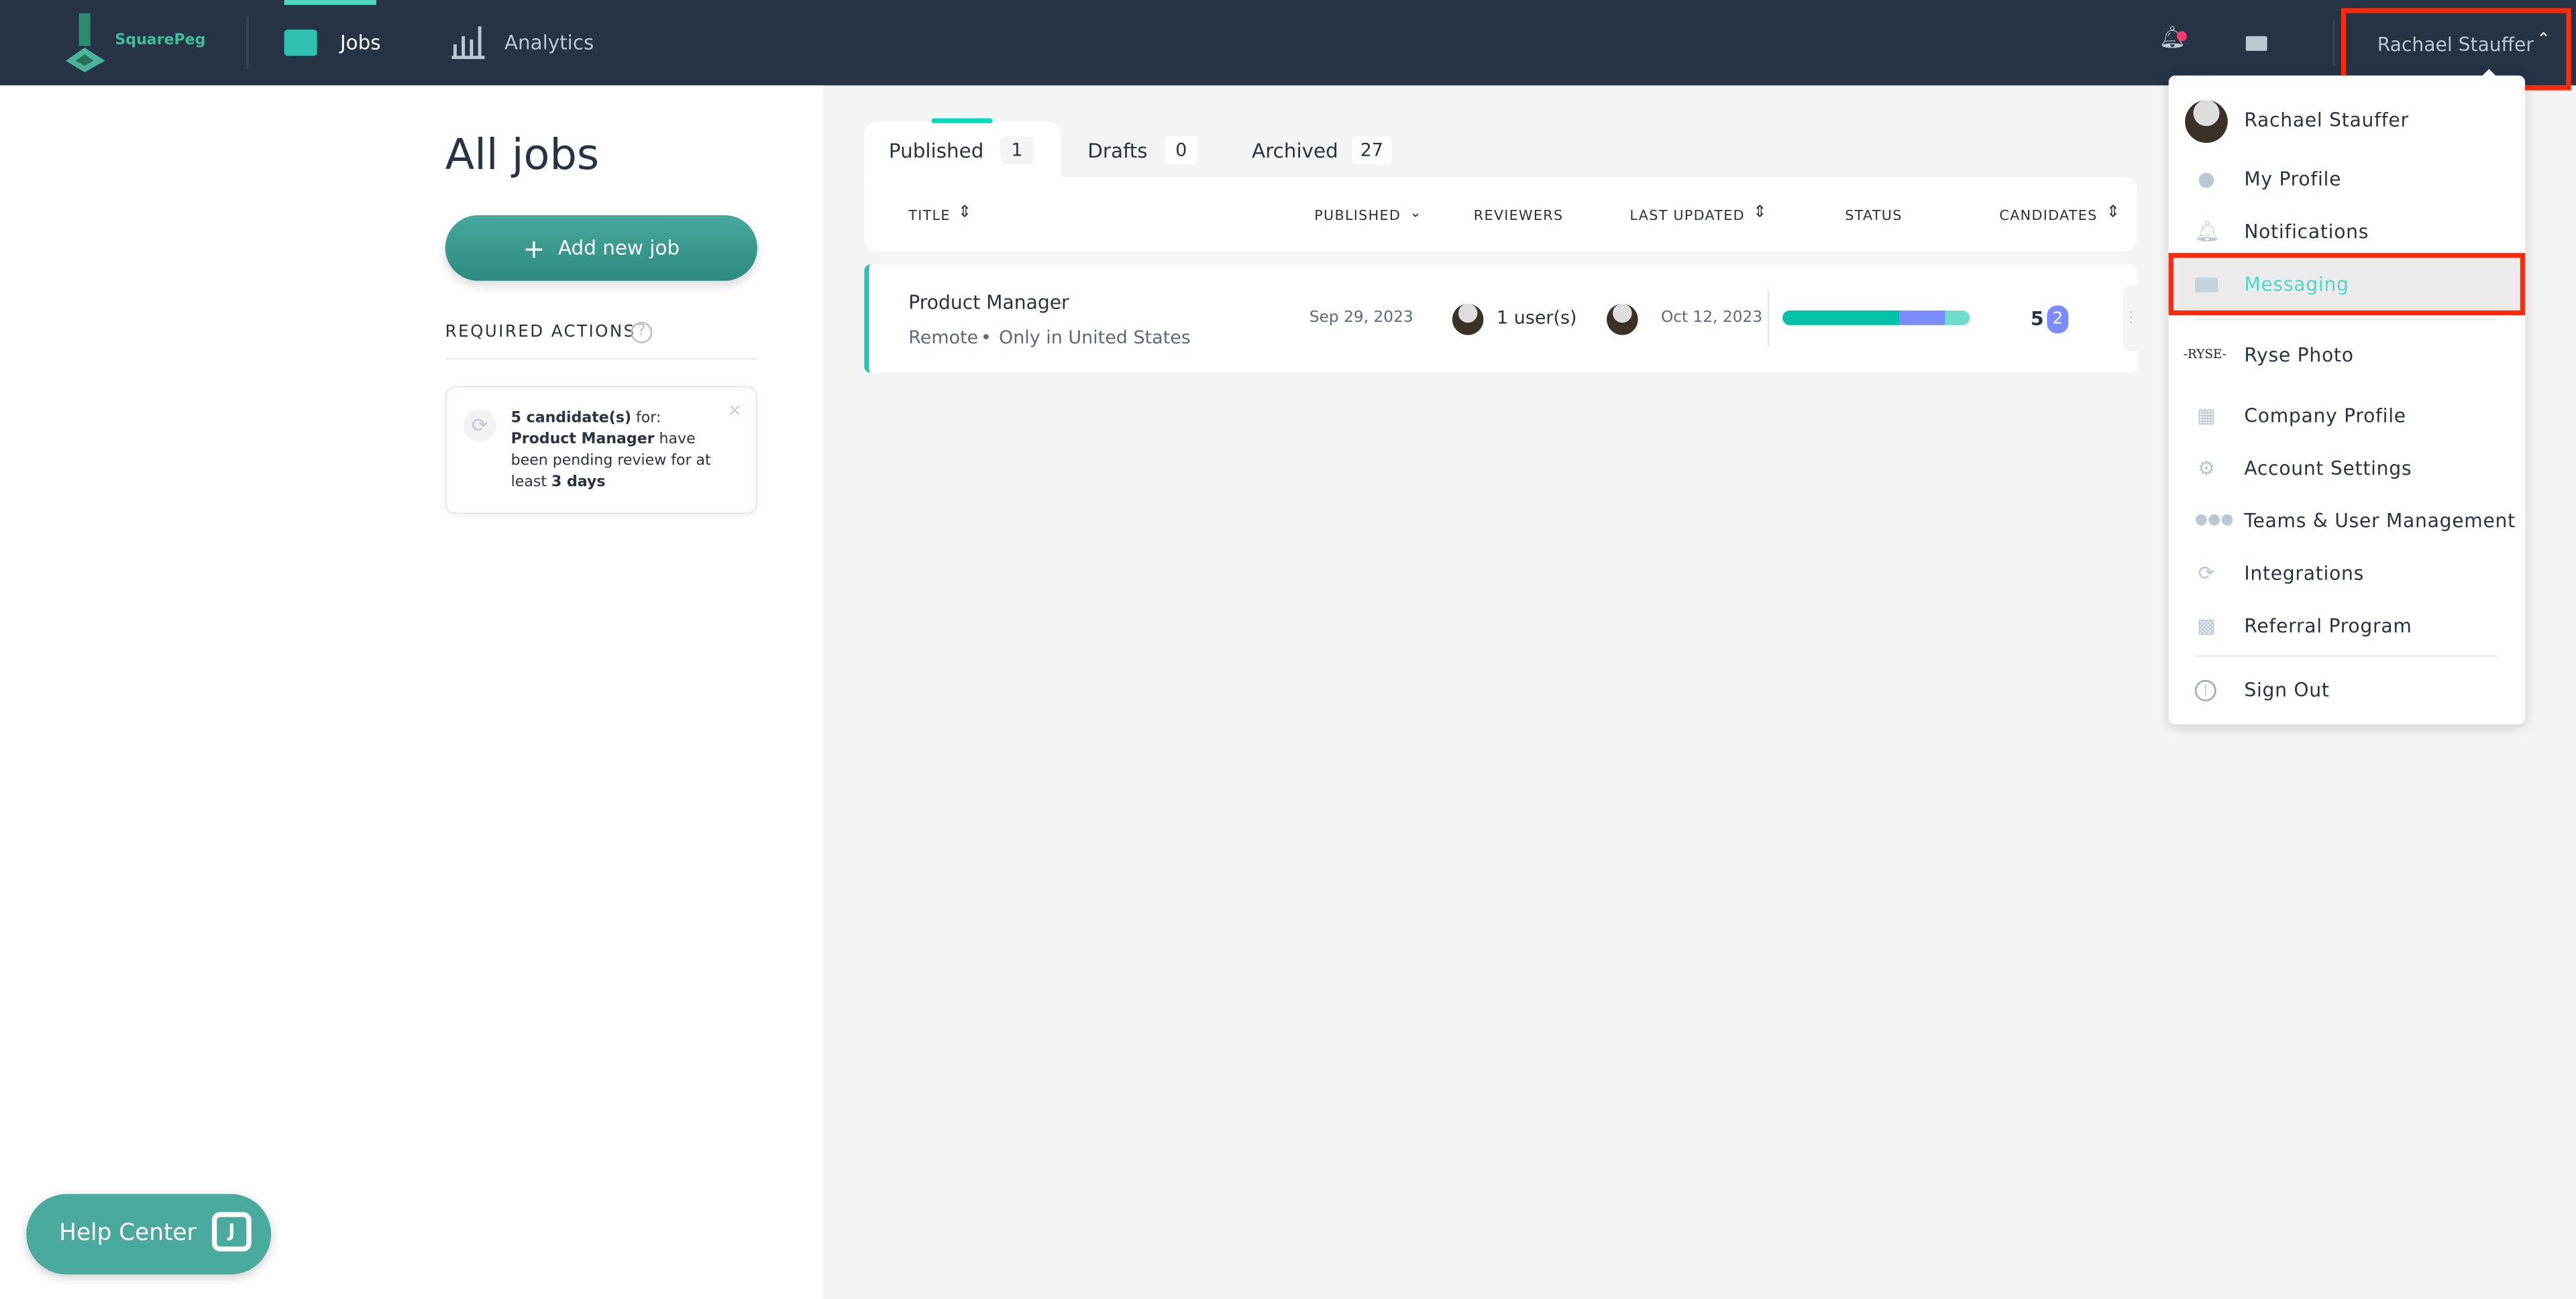 The height and width of the screenshot is (1299, 2576). I want to click on reviewers-count: 1 user(s), so click(1537, 318).